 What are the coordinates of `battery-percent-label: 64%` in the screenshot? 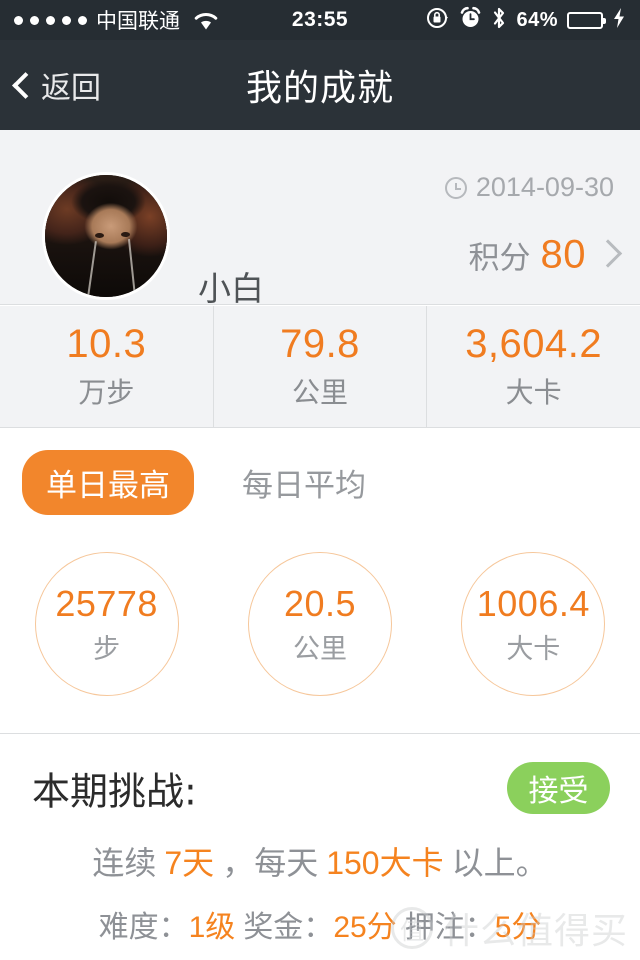 It's located at (537, 19).